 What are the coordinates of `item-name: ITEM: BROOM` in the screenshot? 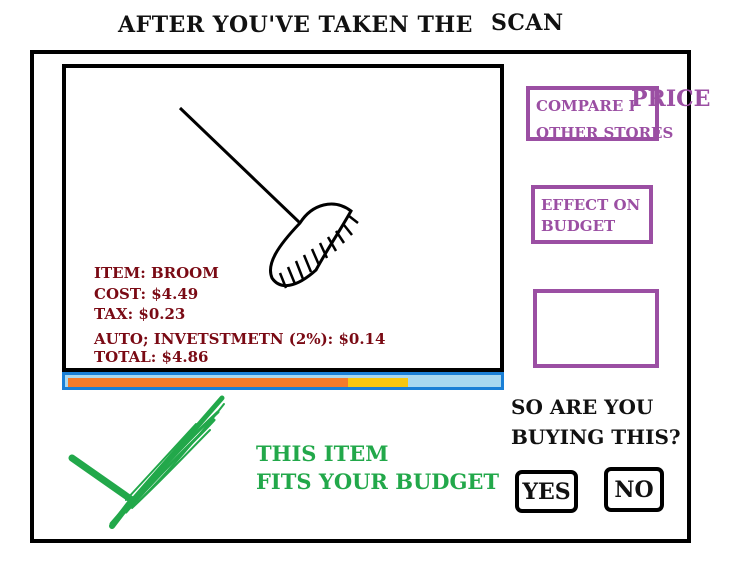 It's located at (156, 273).